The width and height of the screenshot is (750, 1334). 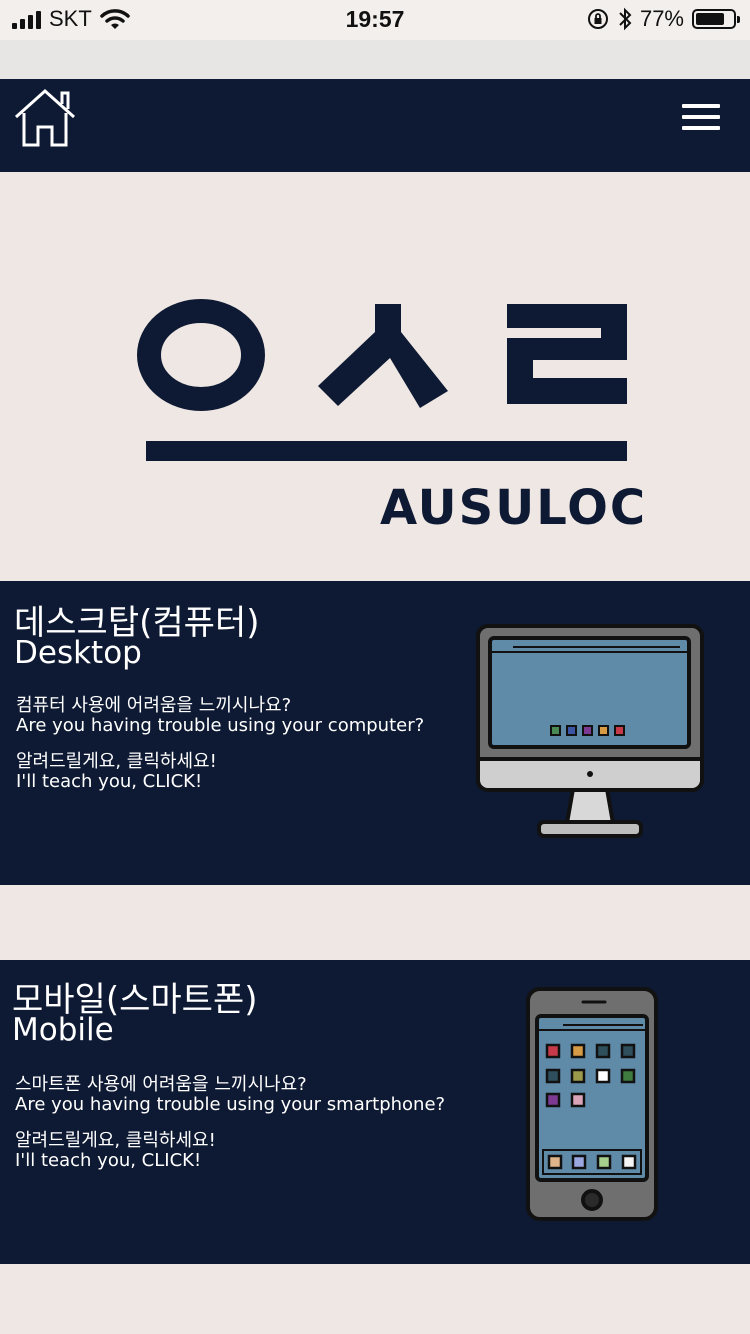 What do you see at coordinates (386, 451) in the screenshot?
I see `logo-underline-bar` at bounding box center [386, 451].